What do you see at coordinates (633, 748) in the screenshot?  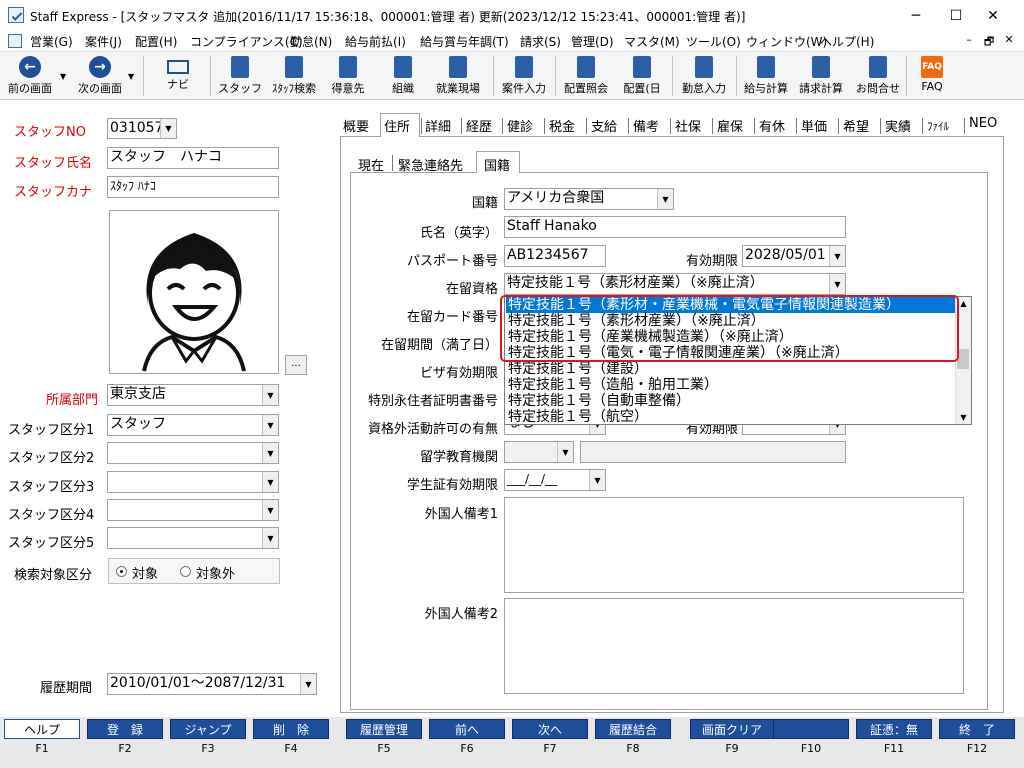 I see `f8-key-label: F8` at bounding box center [633, 748].